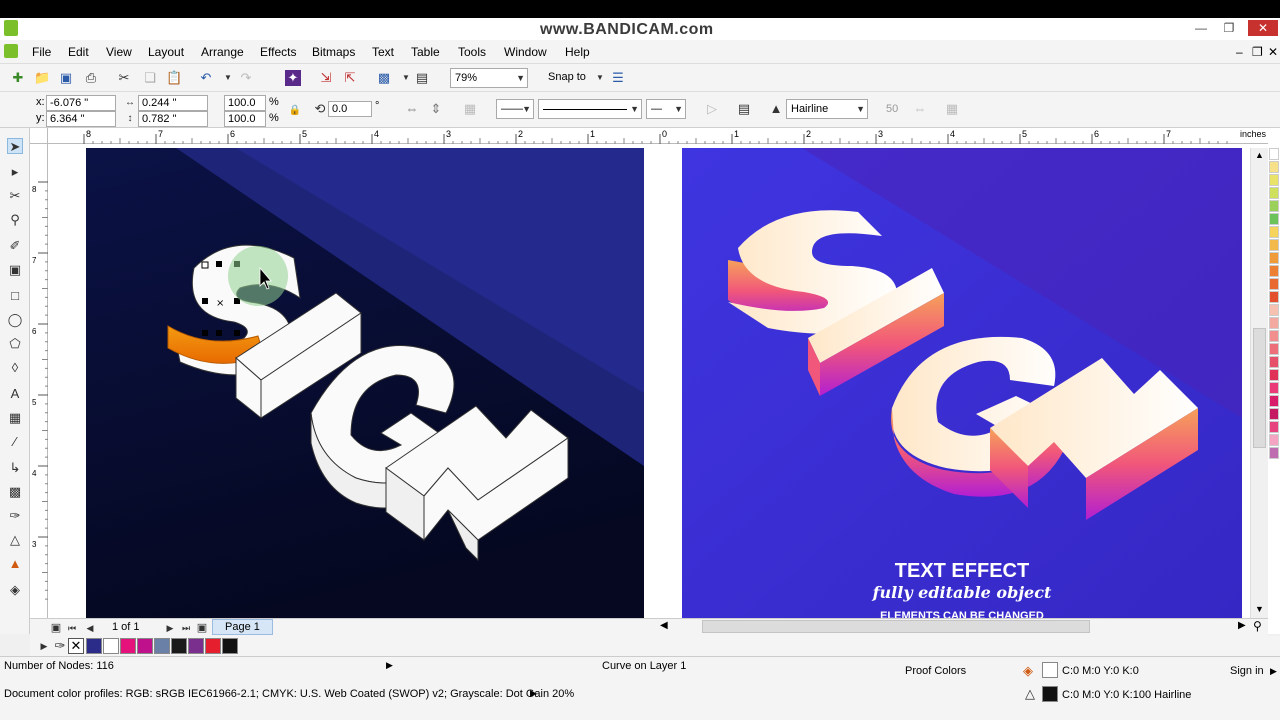 This screenshot has height=720, width=1280. I want to click on outline-color-swatch, so click(1050, 694).